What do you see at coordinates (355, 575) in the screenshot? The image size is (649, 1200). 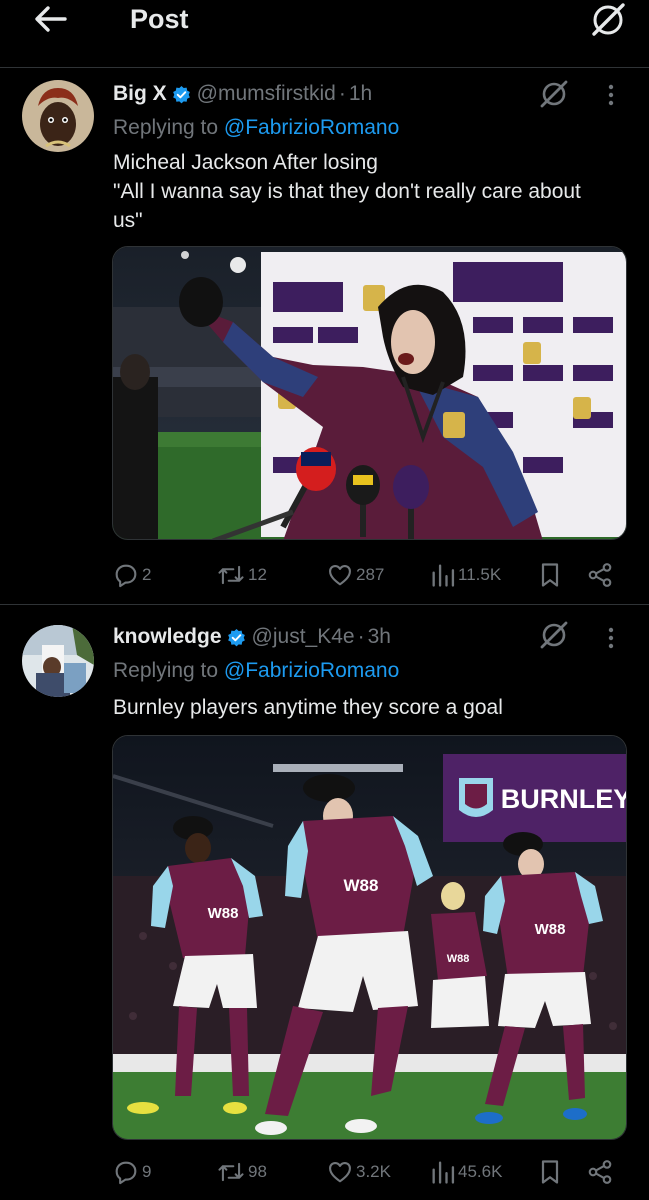 I see `like-button: 287` at bounding box center [355, 575].